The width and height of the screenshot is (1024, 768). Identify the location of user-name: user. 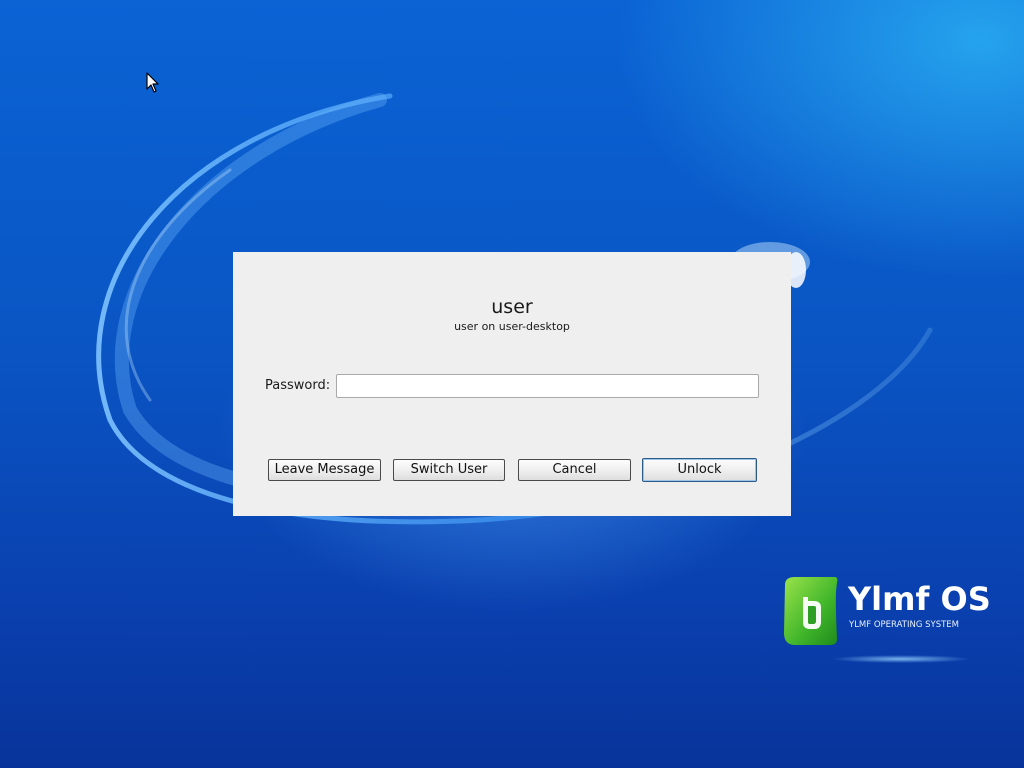
(512, 307).